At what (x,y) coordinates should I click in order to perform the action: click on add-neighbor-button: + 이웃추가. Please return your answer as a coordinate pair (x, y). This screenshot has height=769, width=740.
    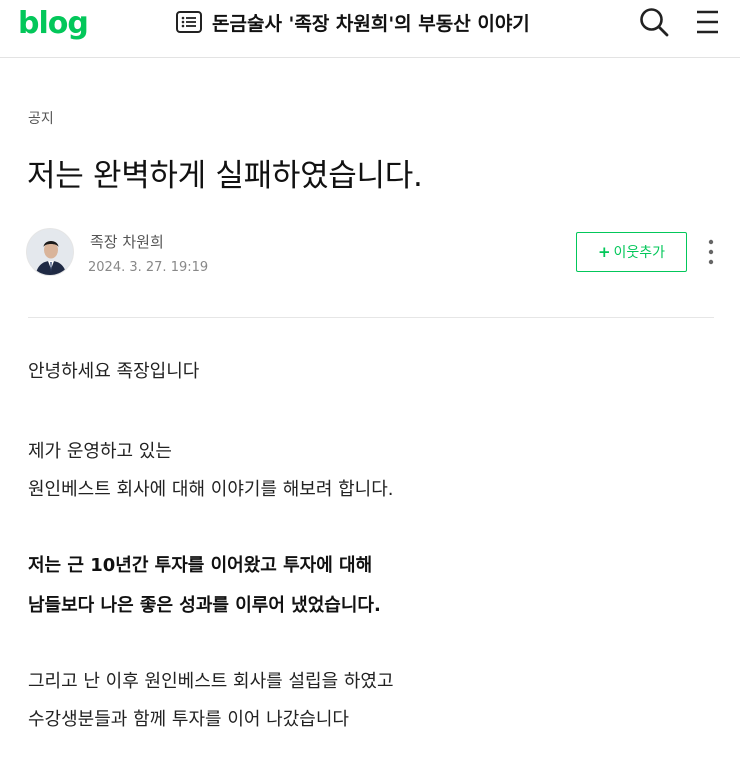
    Looking at the image, I should click on (631, 252).